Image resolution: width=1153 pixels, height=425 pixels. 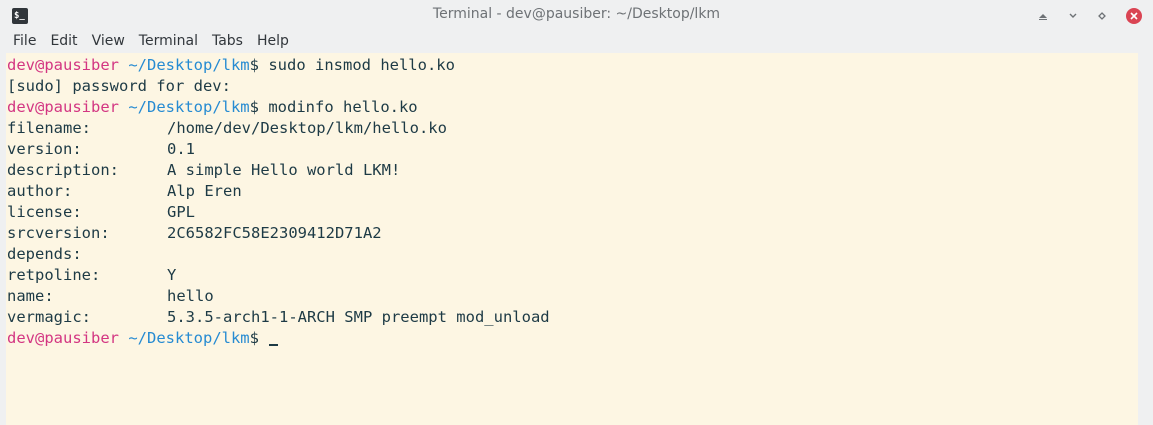 I want to click on chevron-down-icon, so click(x=1073, y=15).